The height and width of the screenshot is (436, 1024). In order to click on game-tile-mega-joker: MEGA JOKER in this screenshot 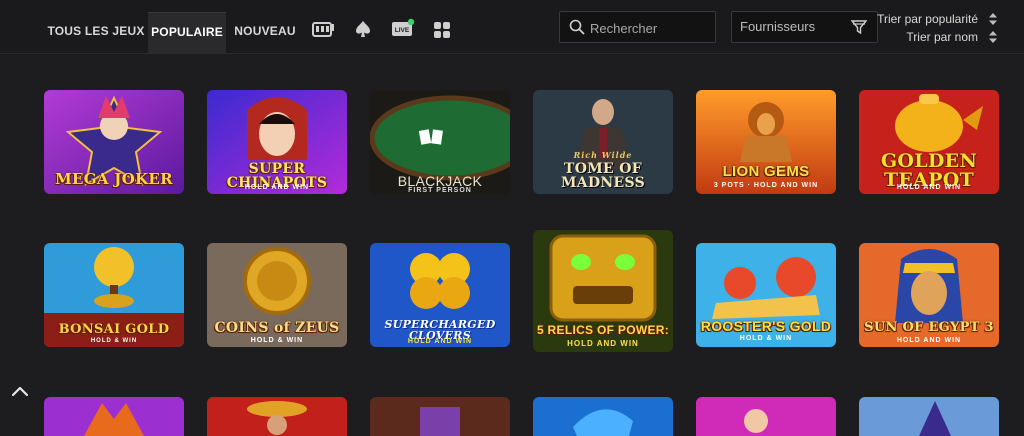, I will do `click(114, 142)`.